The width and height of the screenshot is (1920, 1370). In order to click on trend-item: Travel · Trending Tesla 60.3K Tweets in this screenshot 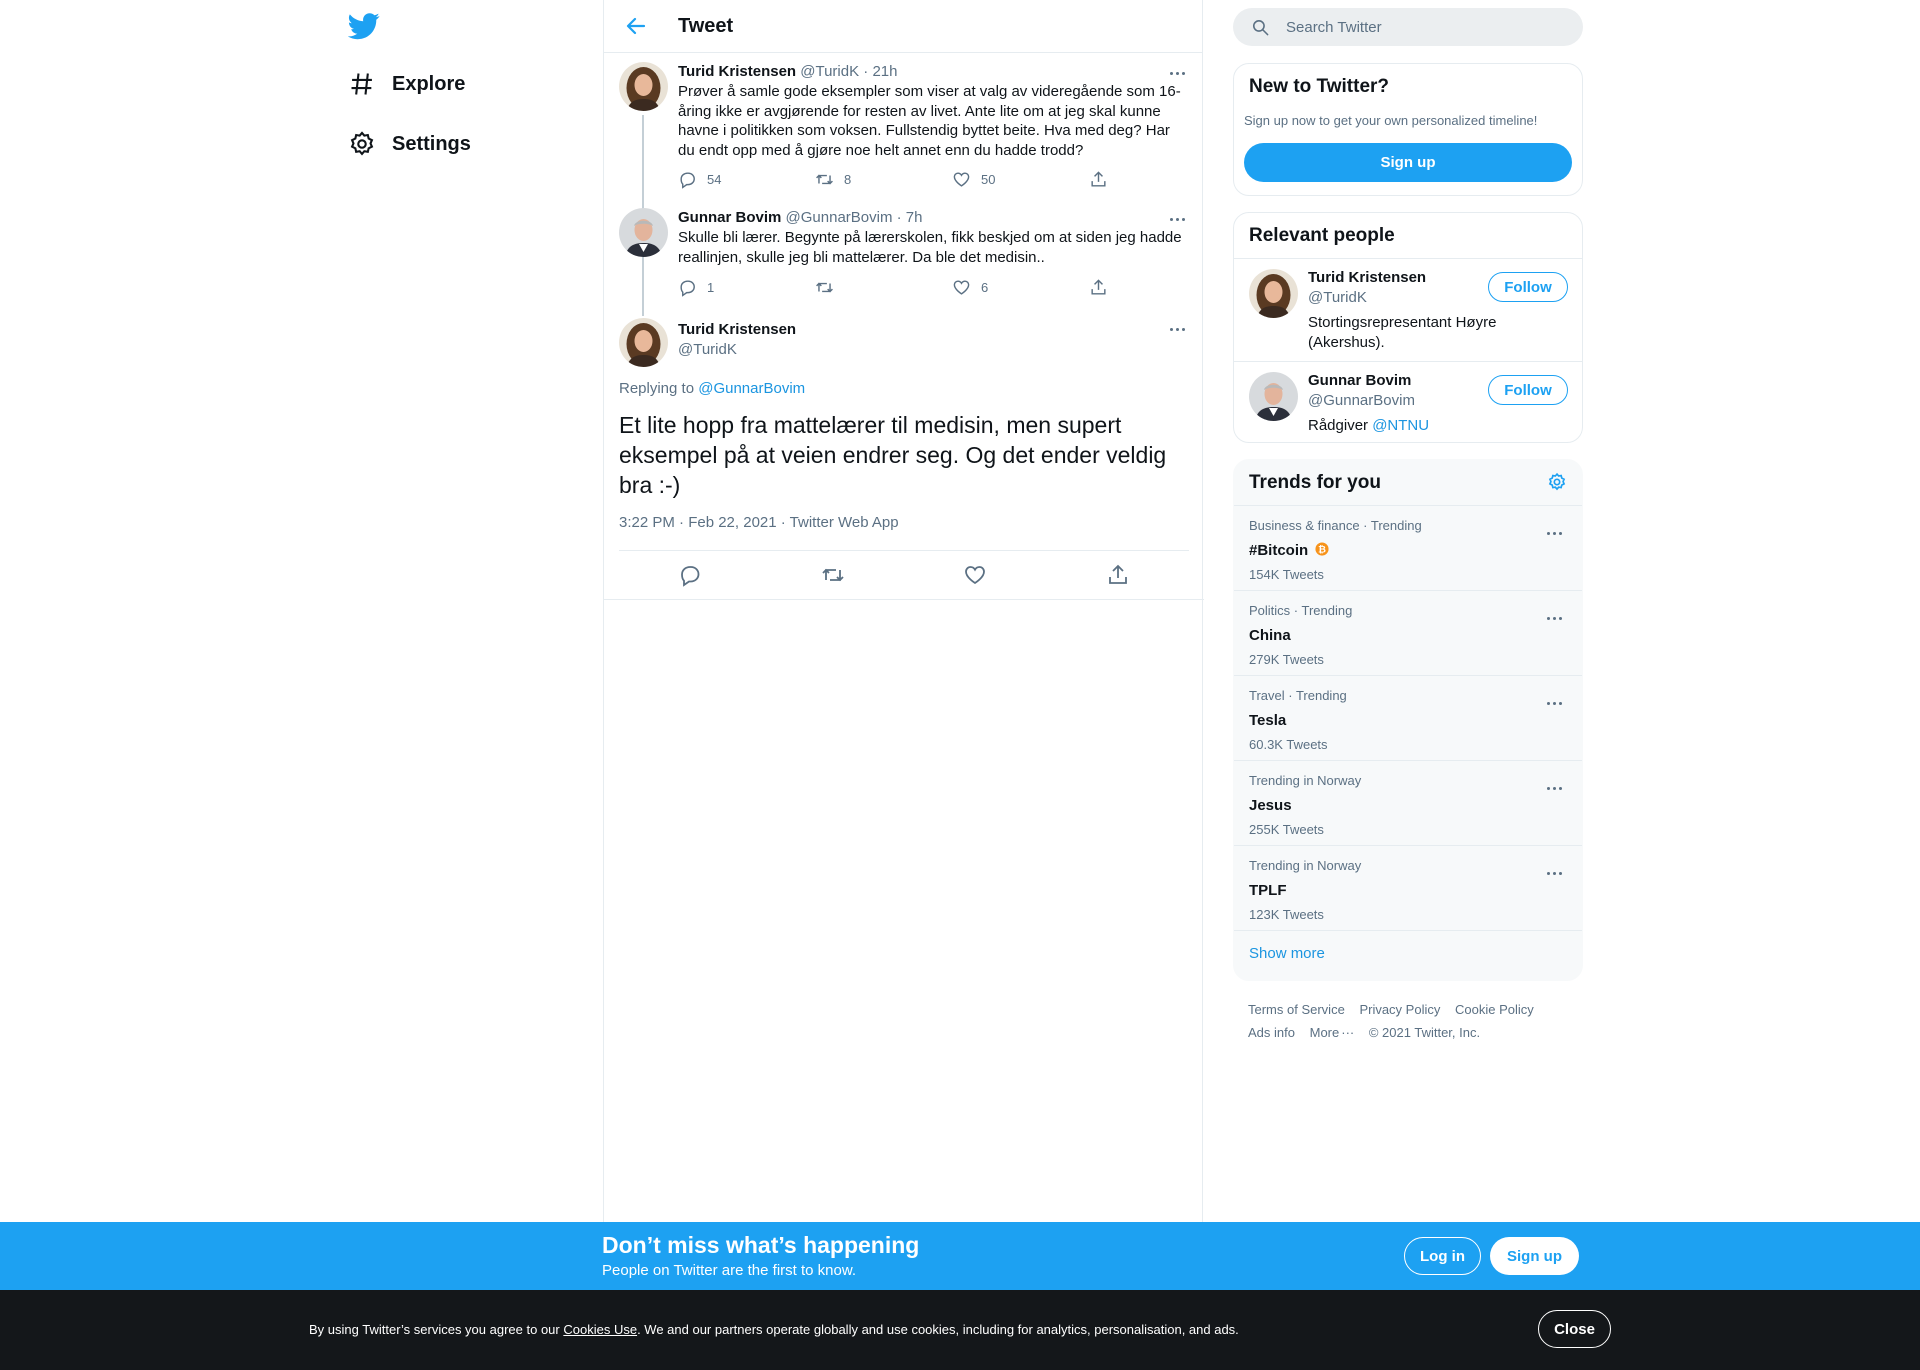, I will do `click(1408, 717)`.